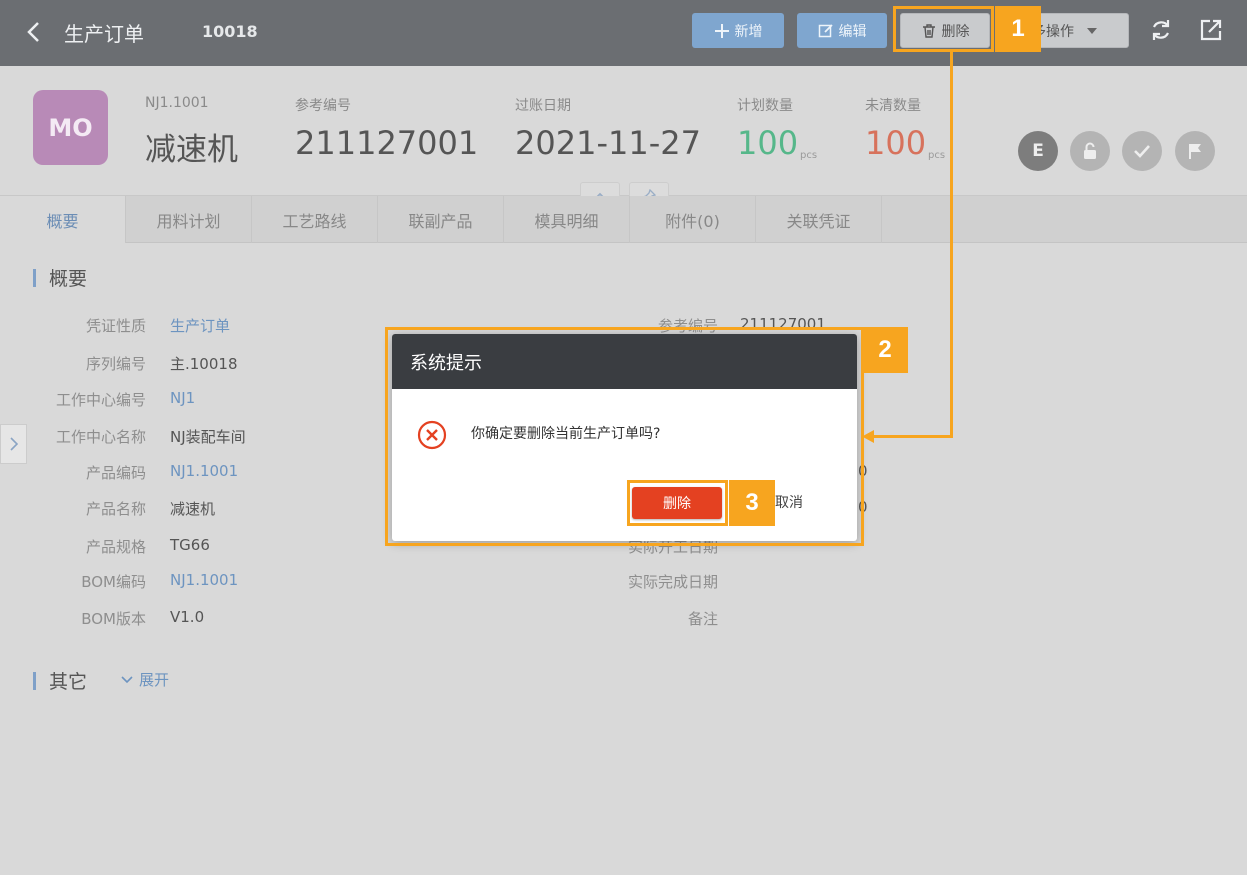  I want to click on annotation-number-2: 2, so click(885, 350).